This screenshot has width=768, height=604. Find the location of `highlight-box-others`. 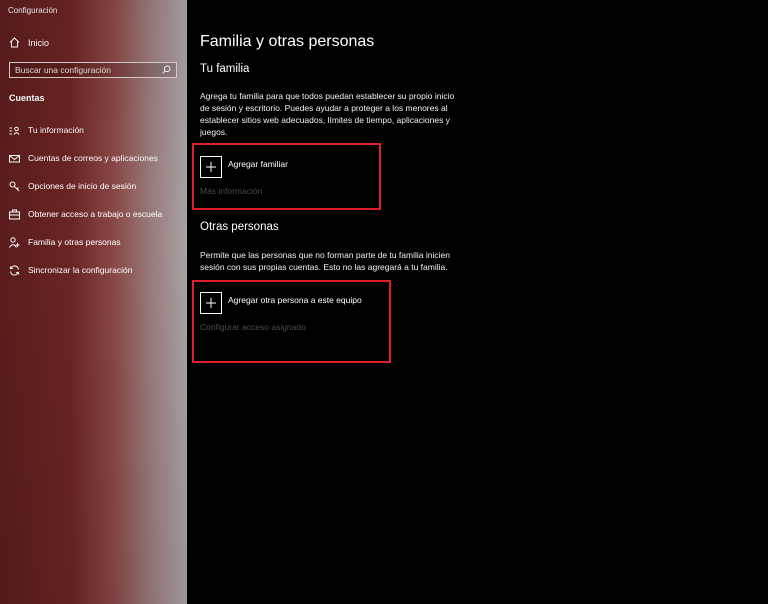

highlight-box-others is located at coordinates (291, 321).